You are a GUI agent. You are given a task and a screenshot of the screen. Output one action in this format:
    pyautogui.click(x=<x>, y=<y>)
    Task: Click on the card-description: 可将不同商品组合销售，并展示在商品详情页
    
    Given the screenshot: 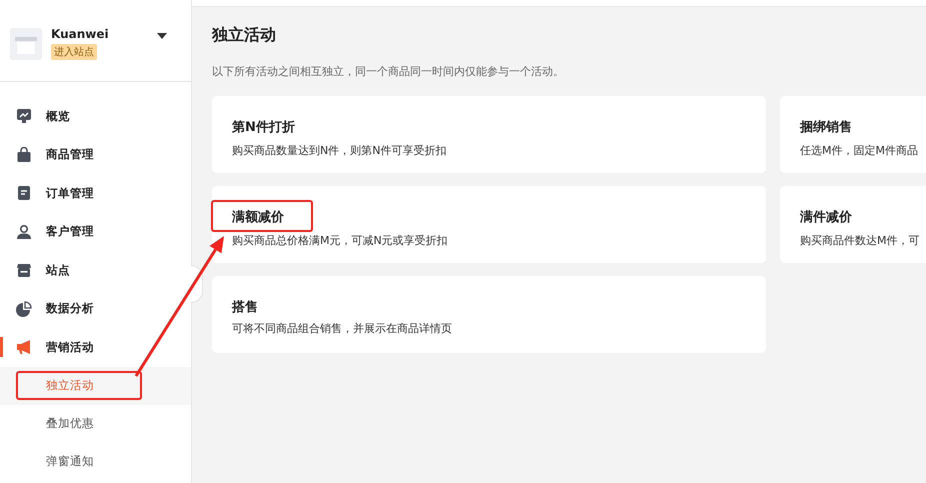 What is the action you would take?
    pyautogui.click(x=342, y=328)
    